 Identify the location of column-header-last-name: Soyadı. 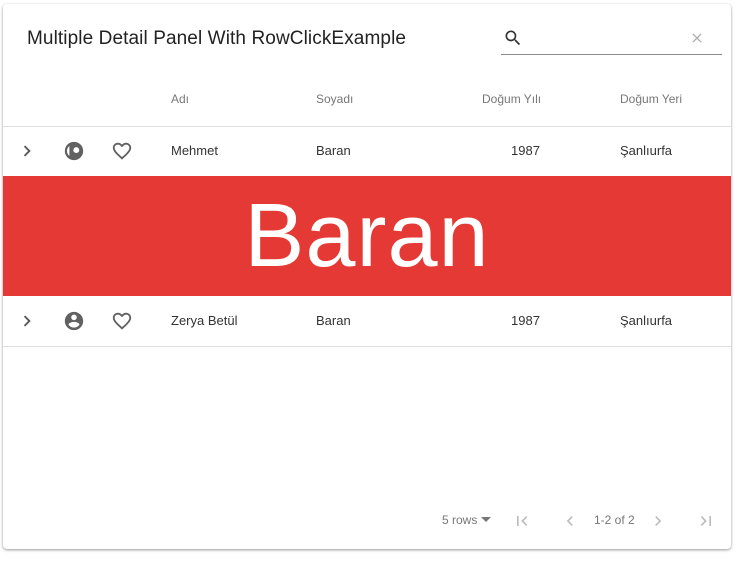
(334, 99).